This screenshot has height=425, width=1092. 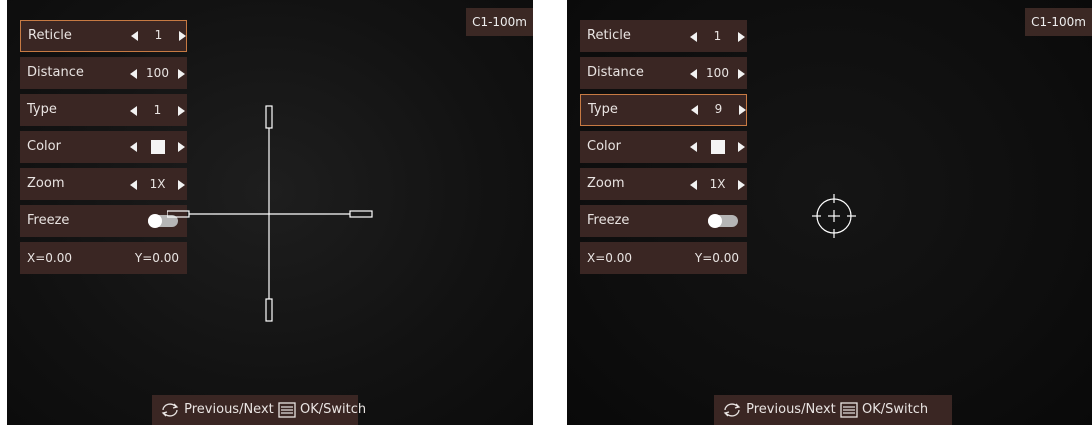 I want to click on type-value: 9, so click(x=718, y=109).